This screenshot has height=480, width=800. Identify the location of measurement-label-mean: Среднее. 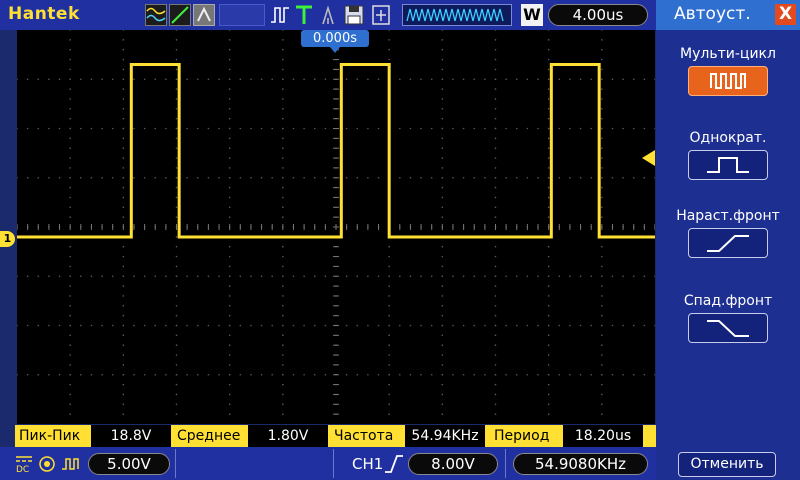
(209, 436).